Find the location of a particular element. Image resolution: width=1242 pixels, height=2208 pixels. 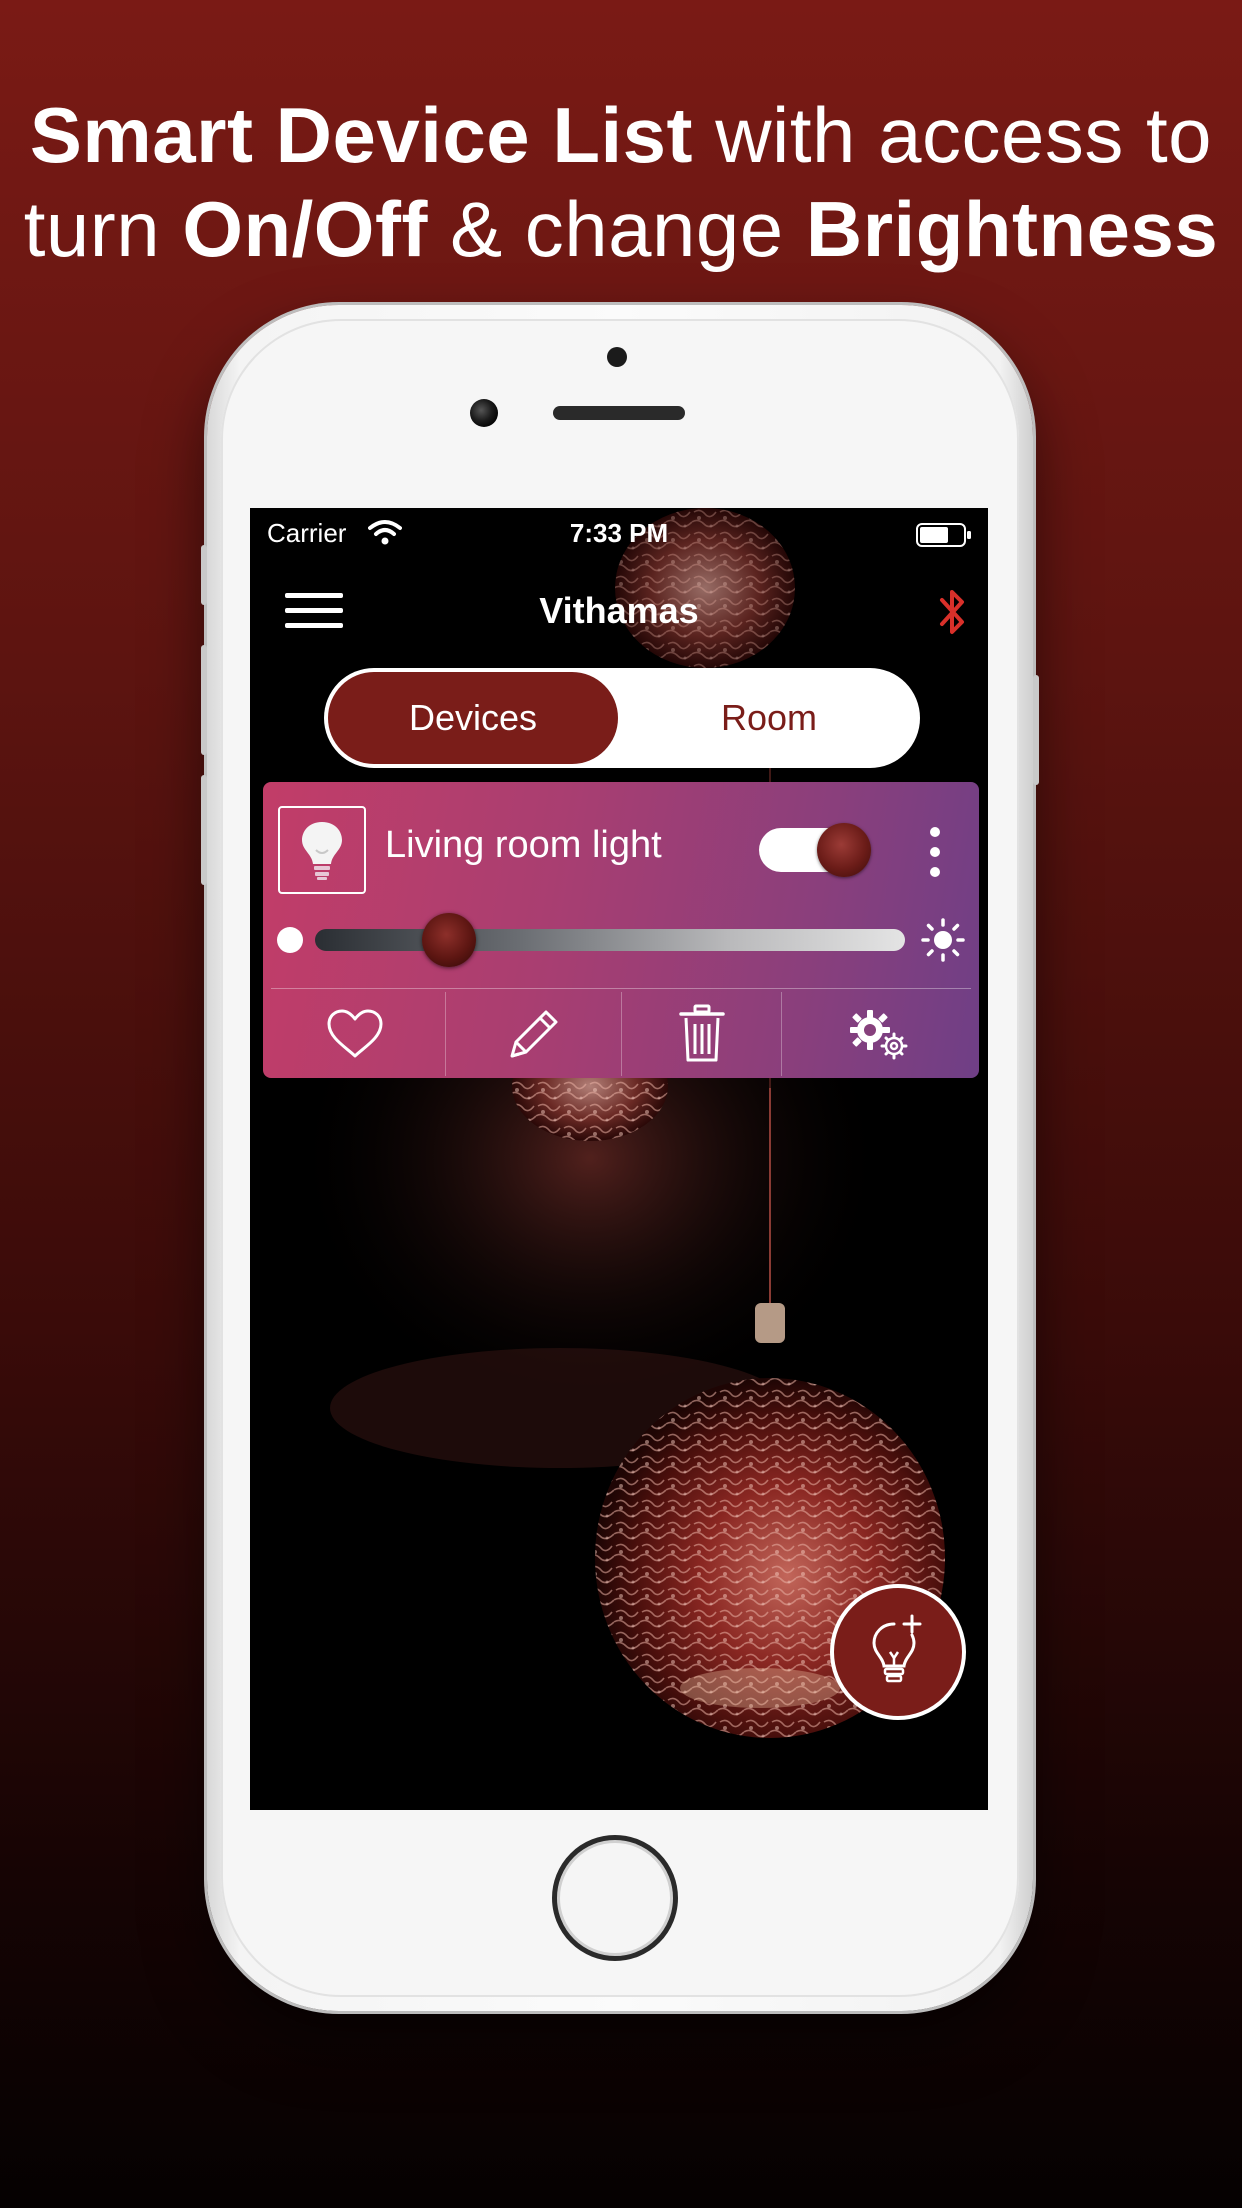

earpiece-speaker is located at coordinates (619, 413).